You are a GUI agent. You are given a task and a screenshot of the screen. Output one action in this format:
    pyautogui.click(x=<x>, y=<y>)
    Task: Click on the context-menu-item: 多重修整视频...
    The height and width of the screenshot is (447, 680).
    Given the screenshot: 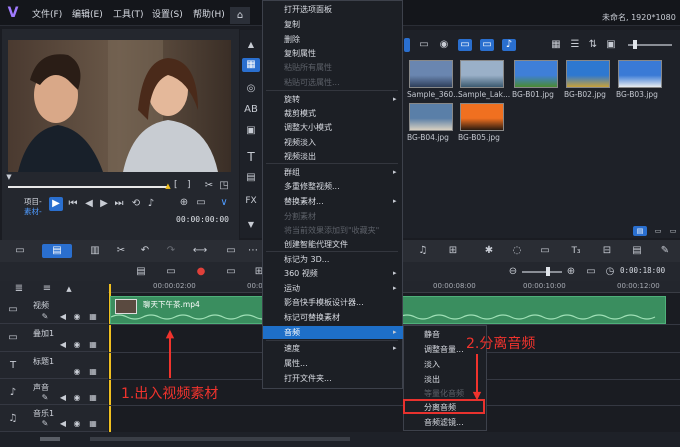 What is the action you would take?
    pyautogui.click(x=312, y=186)
    